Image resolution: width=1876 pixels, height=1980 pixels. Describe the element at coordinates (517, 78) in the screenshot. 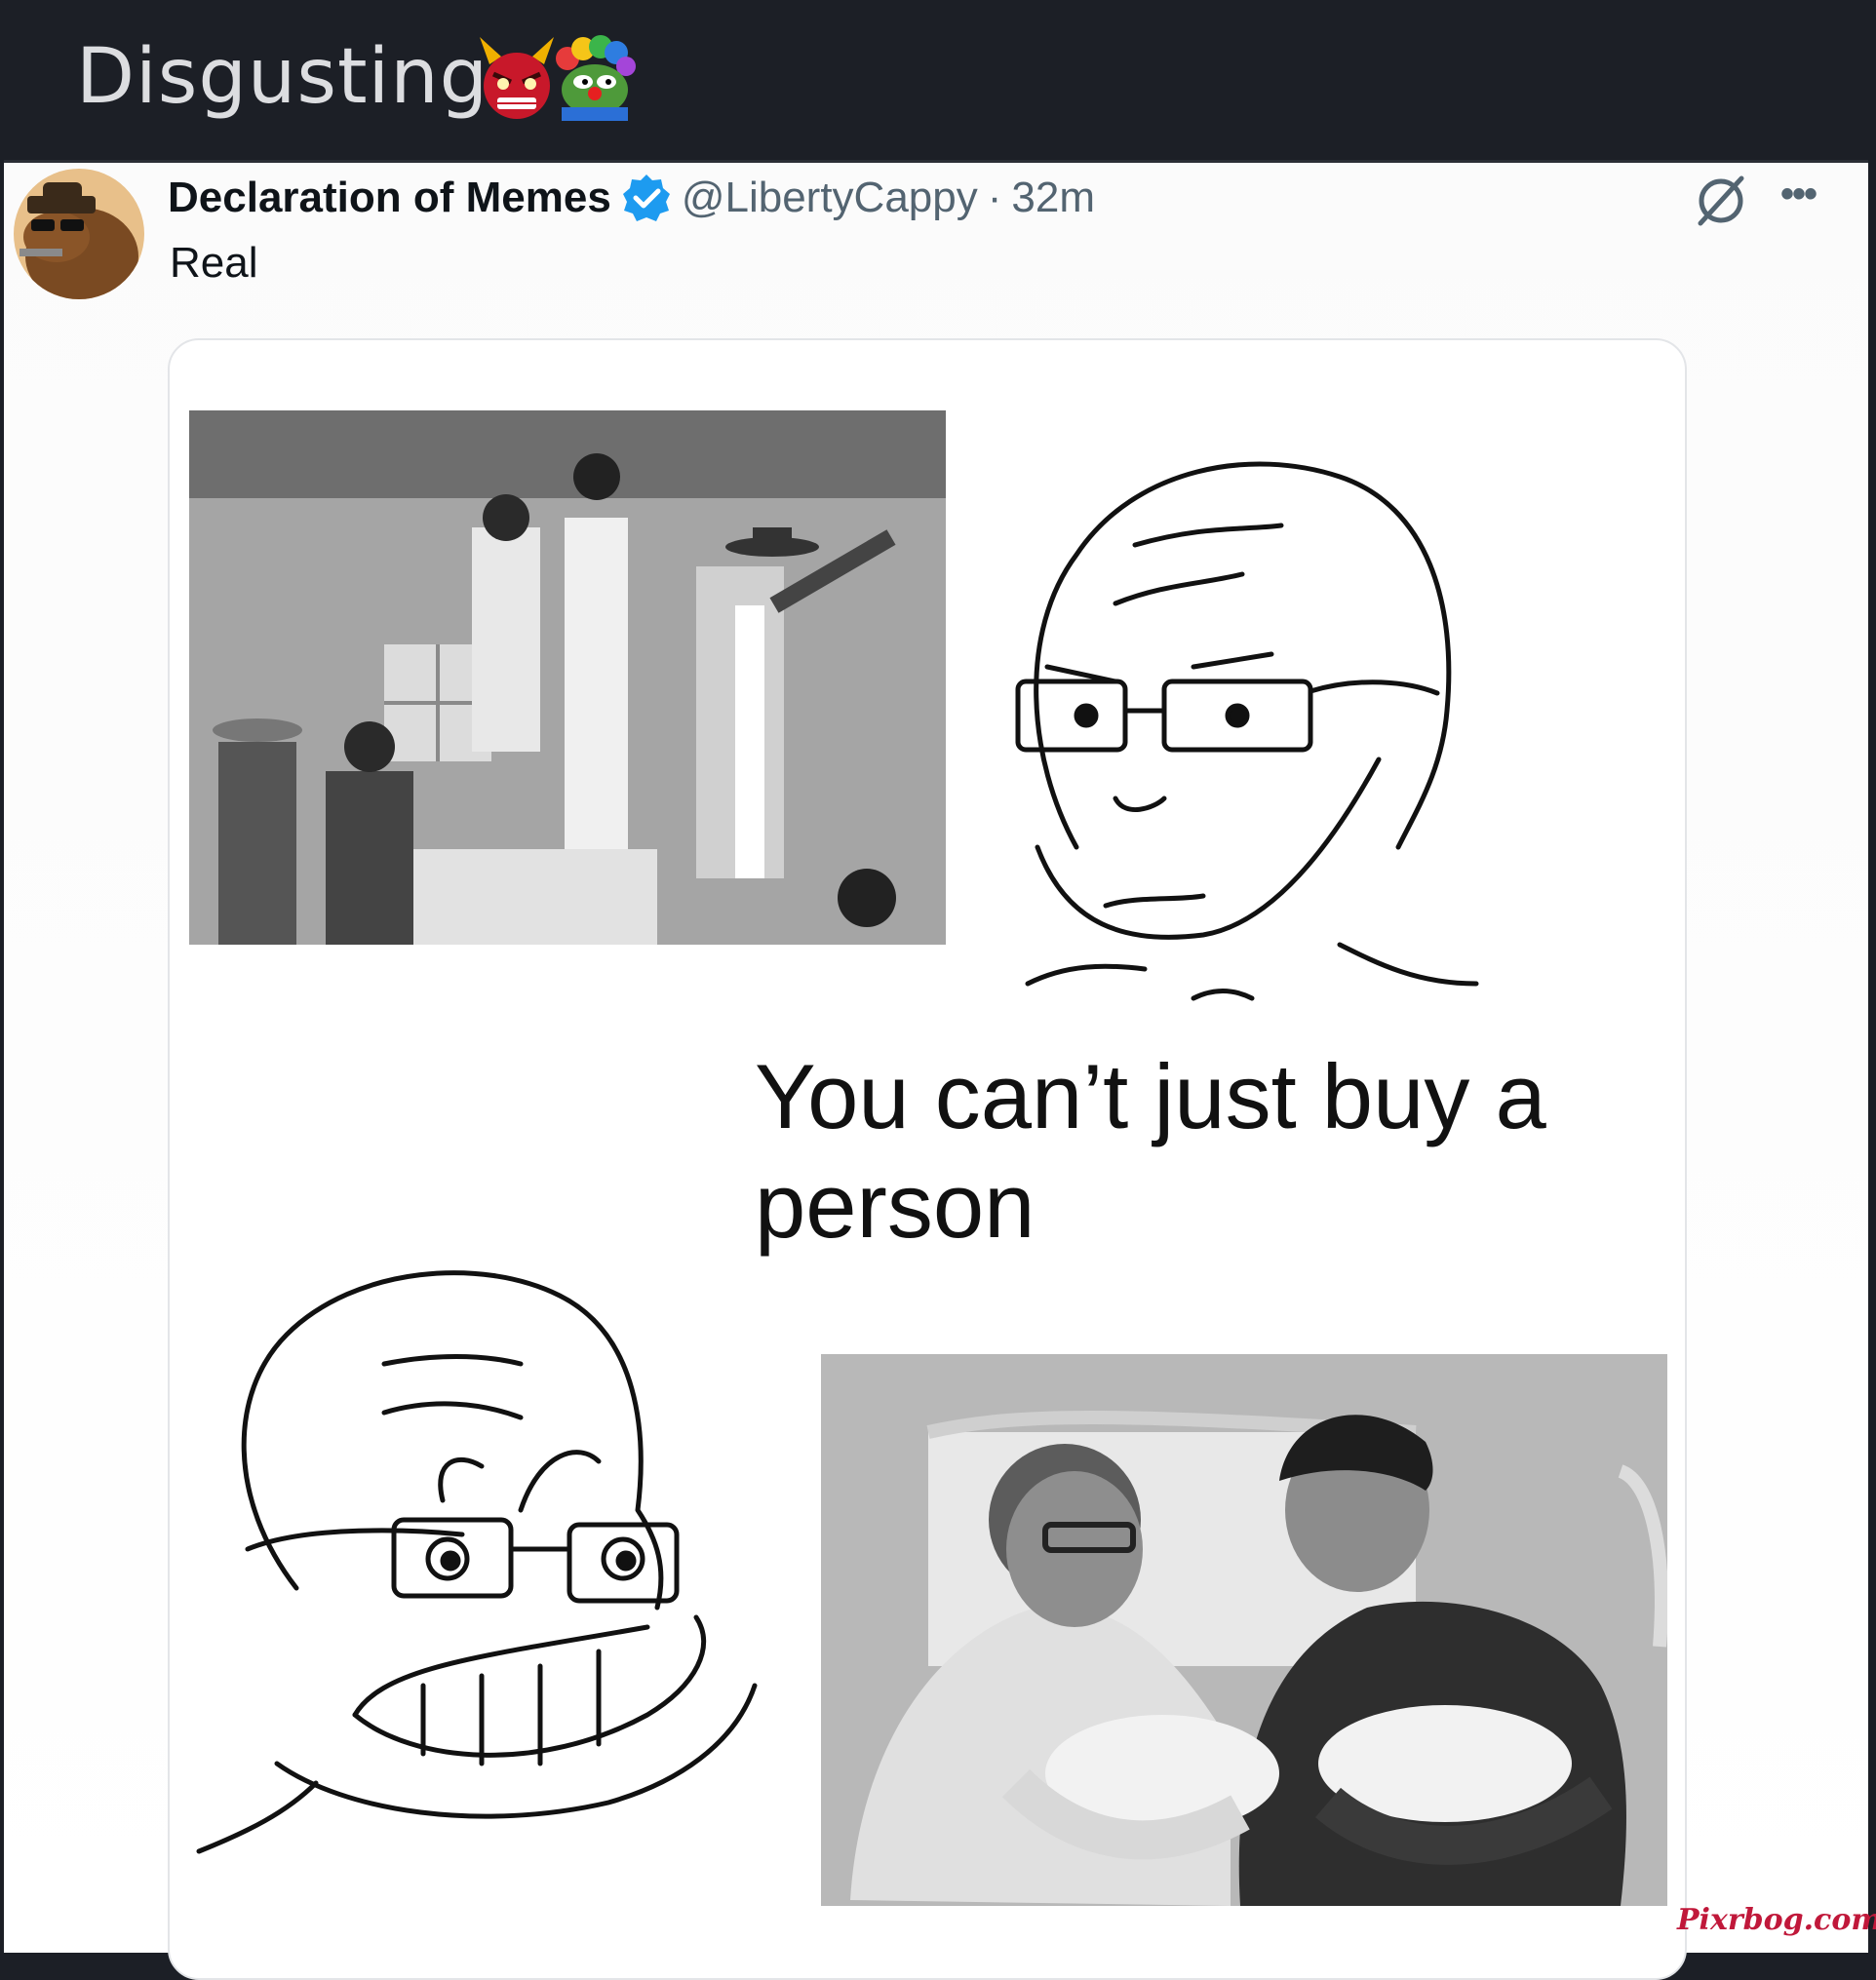

I see `demon-emoji-icon` at that location.